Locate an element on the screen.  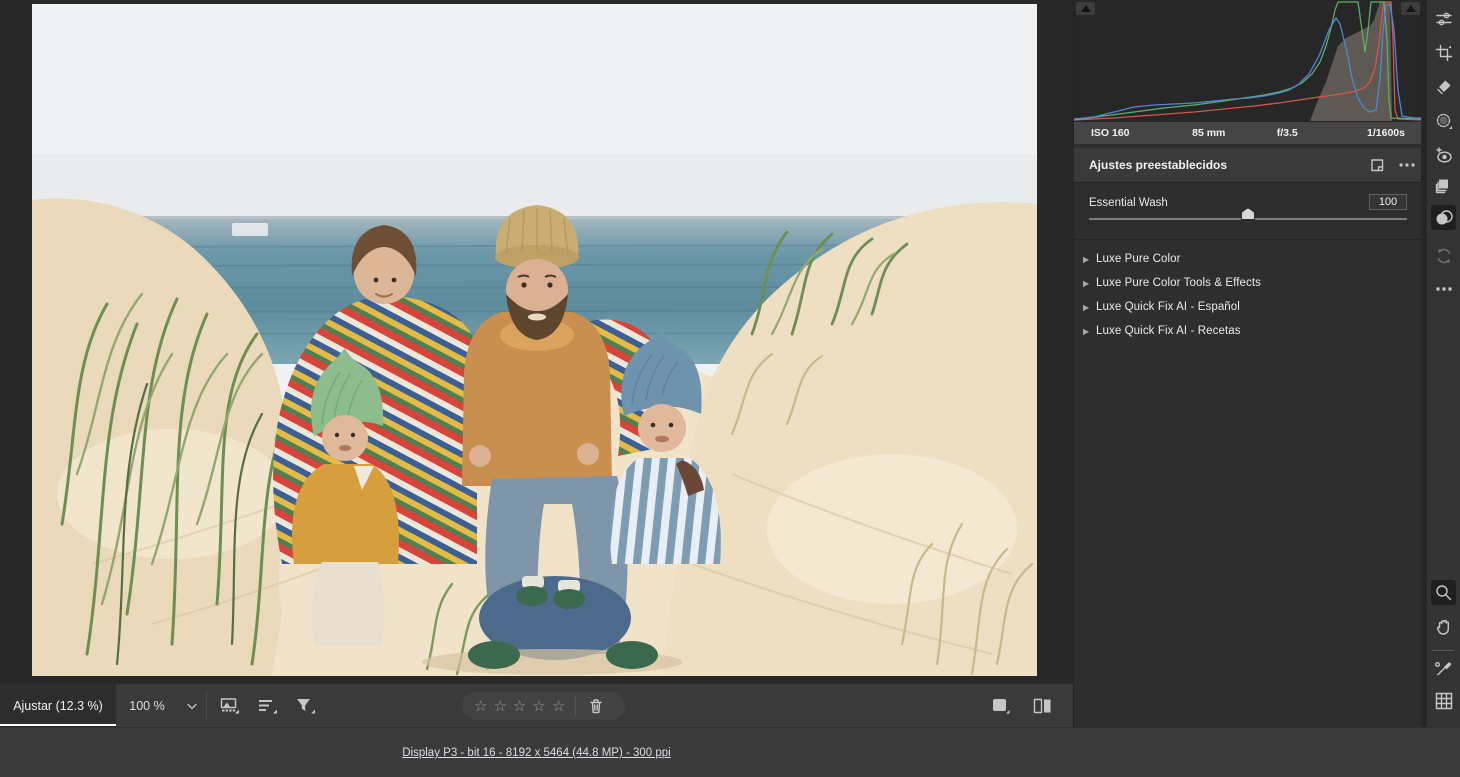
star-rating: ☆ ☆ ☆ ☆ ☆ is located at coordinates (513, 706).